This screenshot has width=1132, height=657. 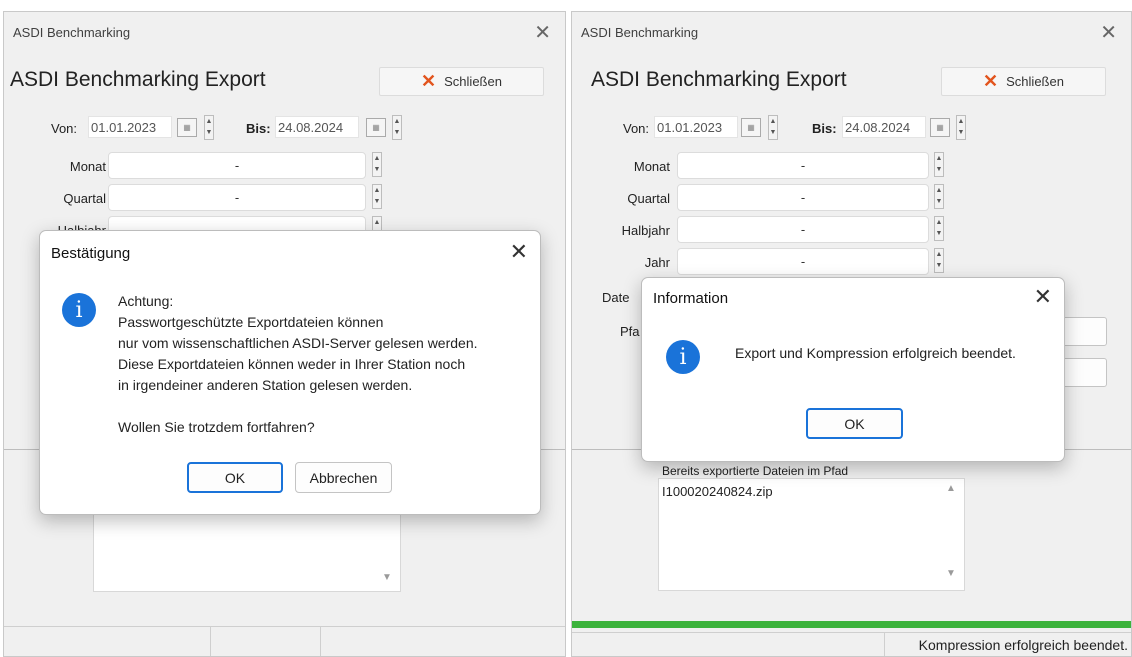 What do you see at coordinates (803, 261) in the screenshot?
I see `jahr-field: -` at bounding box center [803, 261].